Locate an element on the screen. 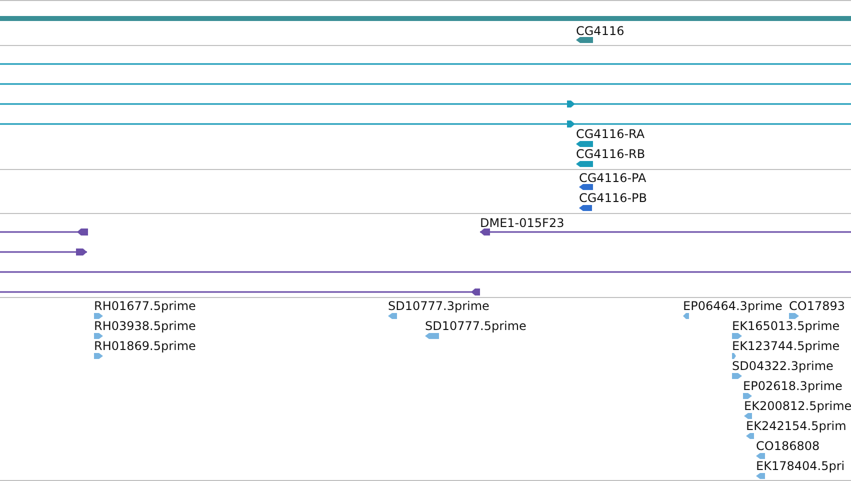 The image size is (851, 481). feature-label: CG4116-PB is located at coordinates (613, 198).